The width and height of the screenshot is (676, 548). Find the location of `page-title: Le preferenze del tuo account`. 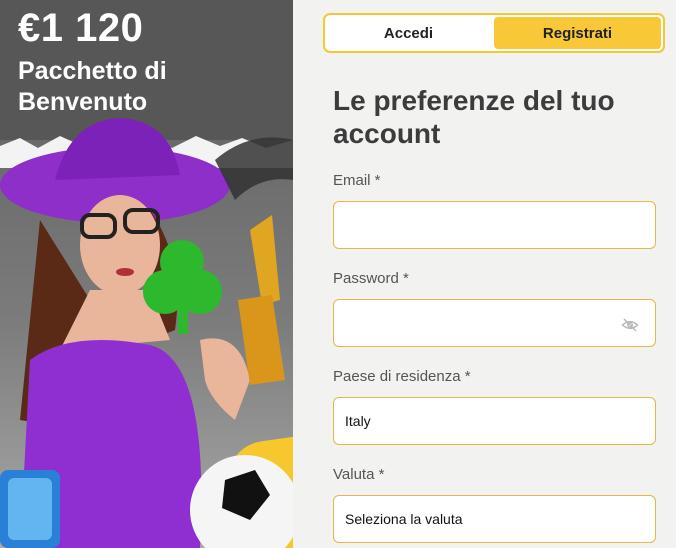

page-title: Le preferenze del tuo account is located at coordinates (474, 117).